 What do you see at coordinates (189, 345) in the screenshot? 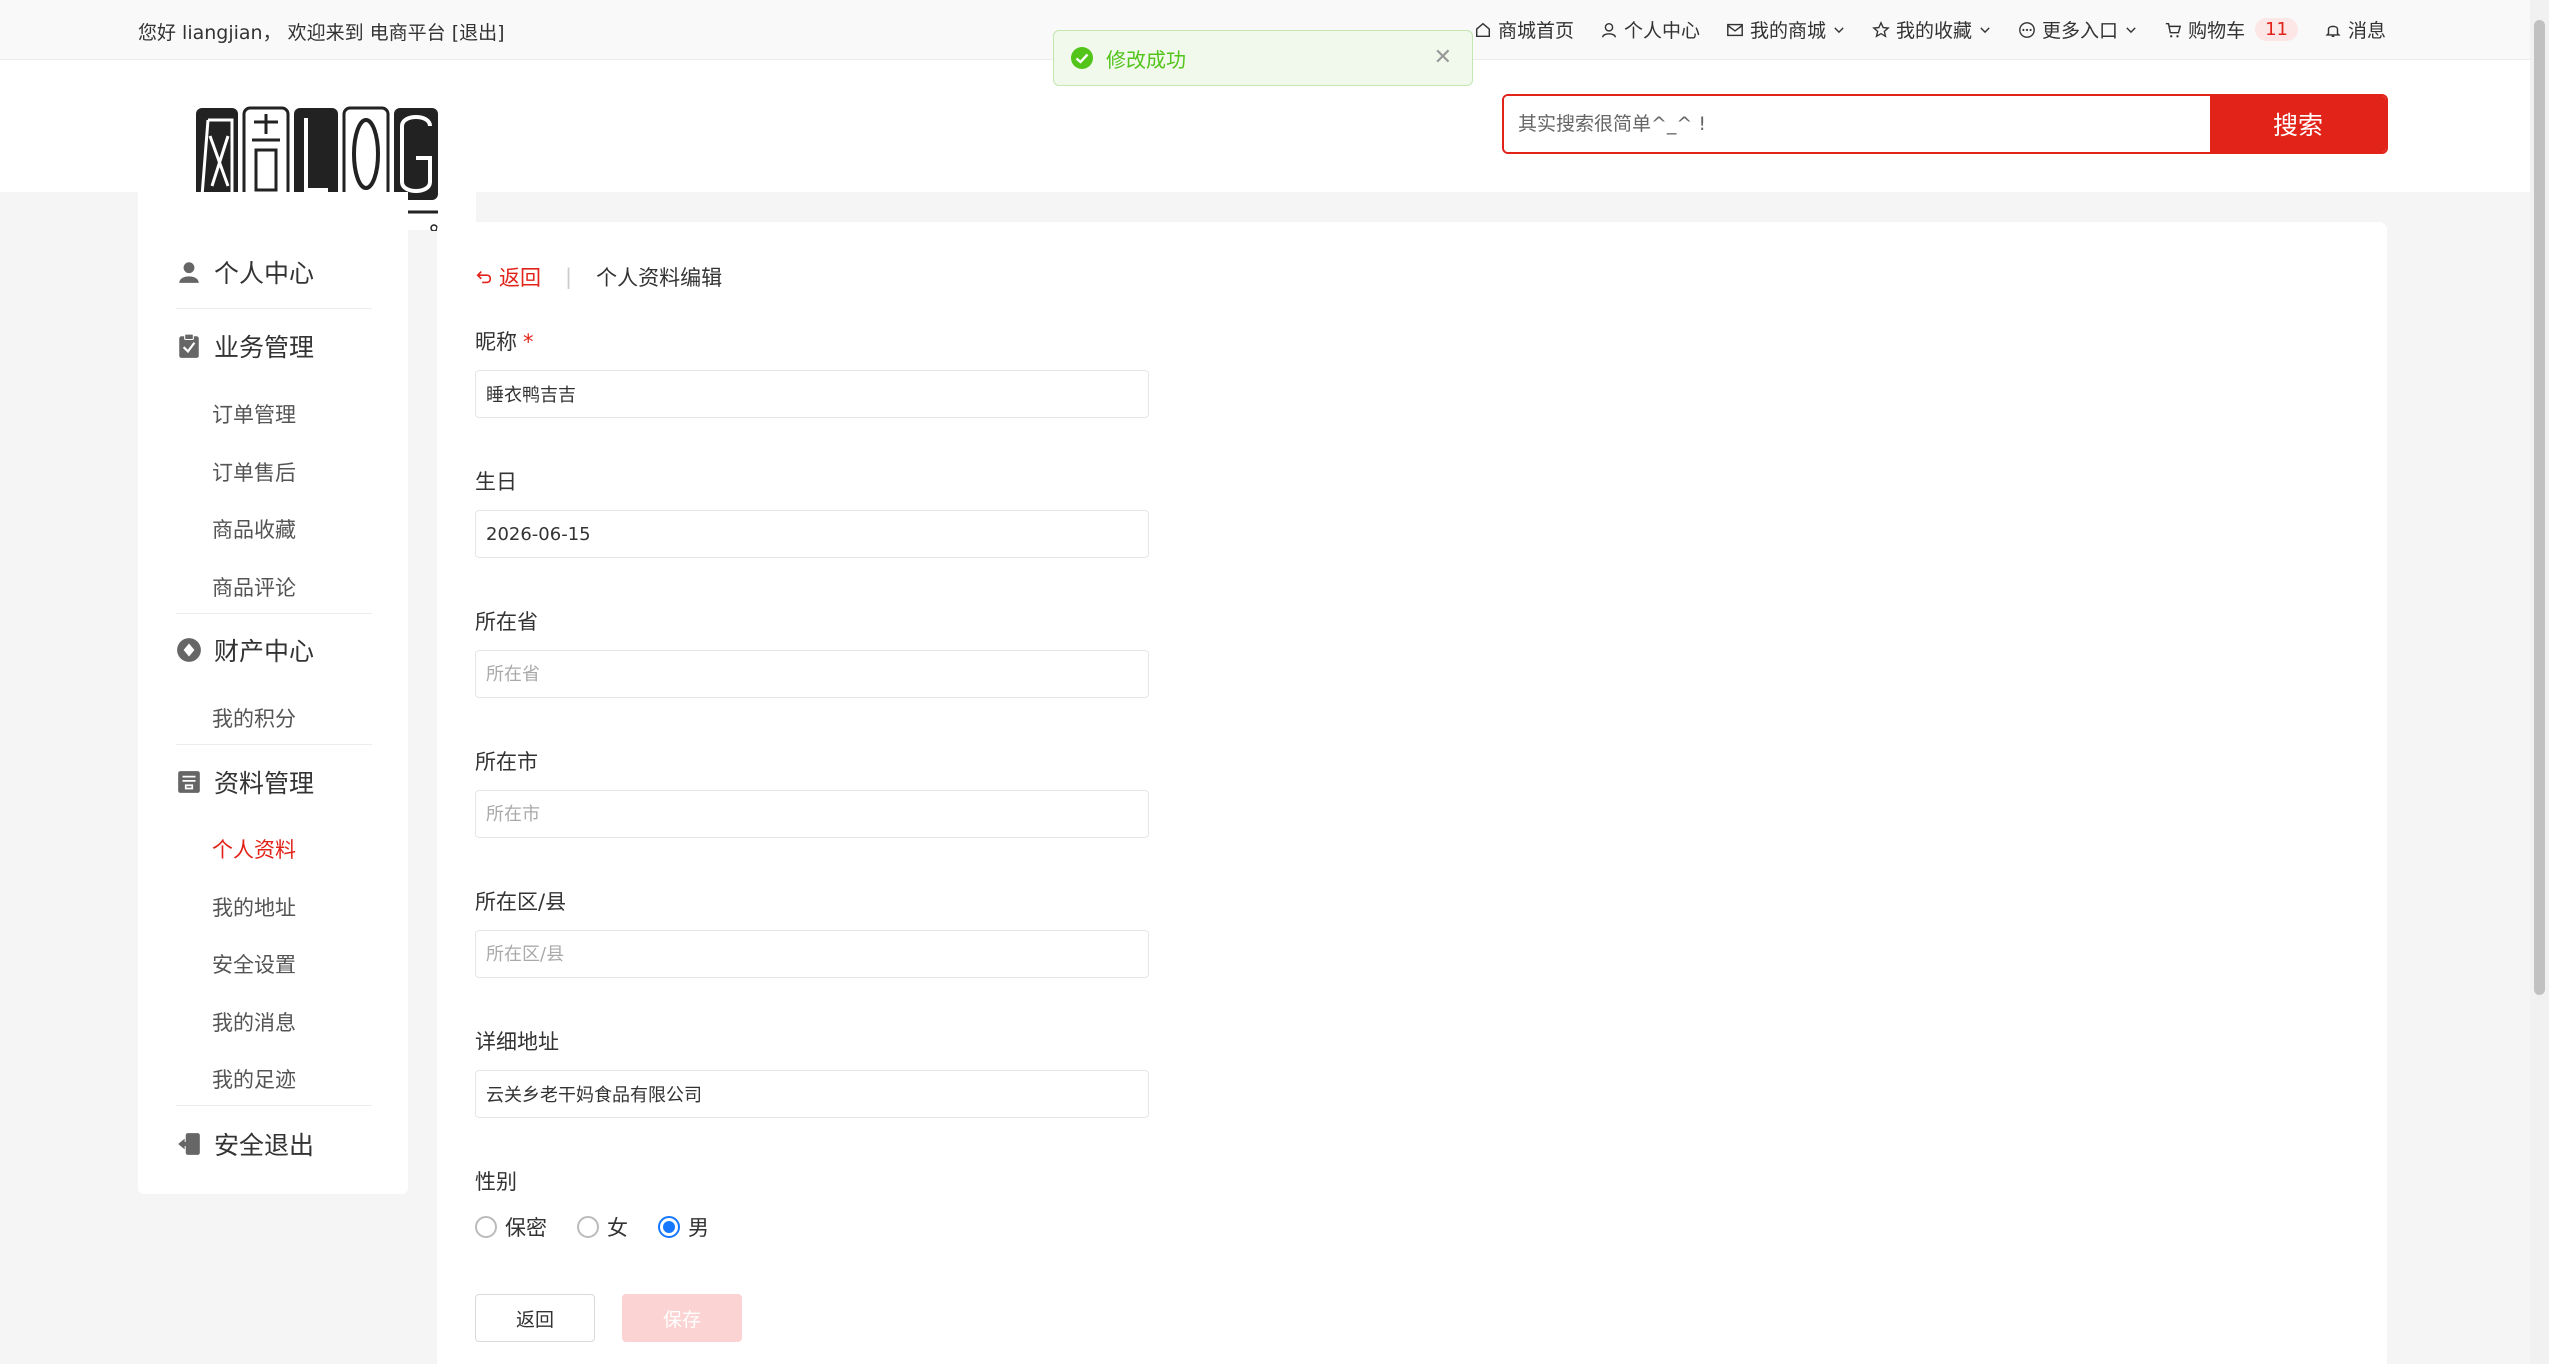
I see `clipboard-icon` at bounding box center [189, 345].